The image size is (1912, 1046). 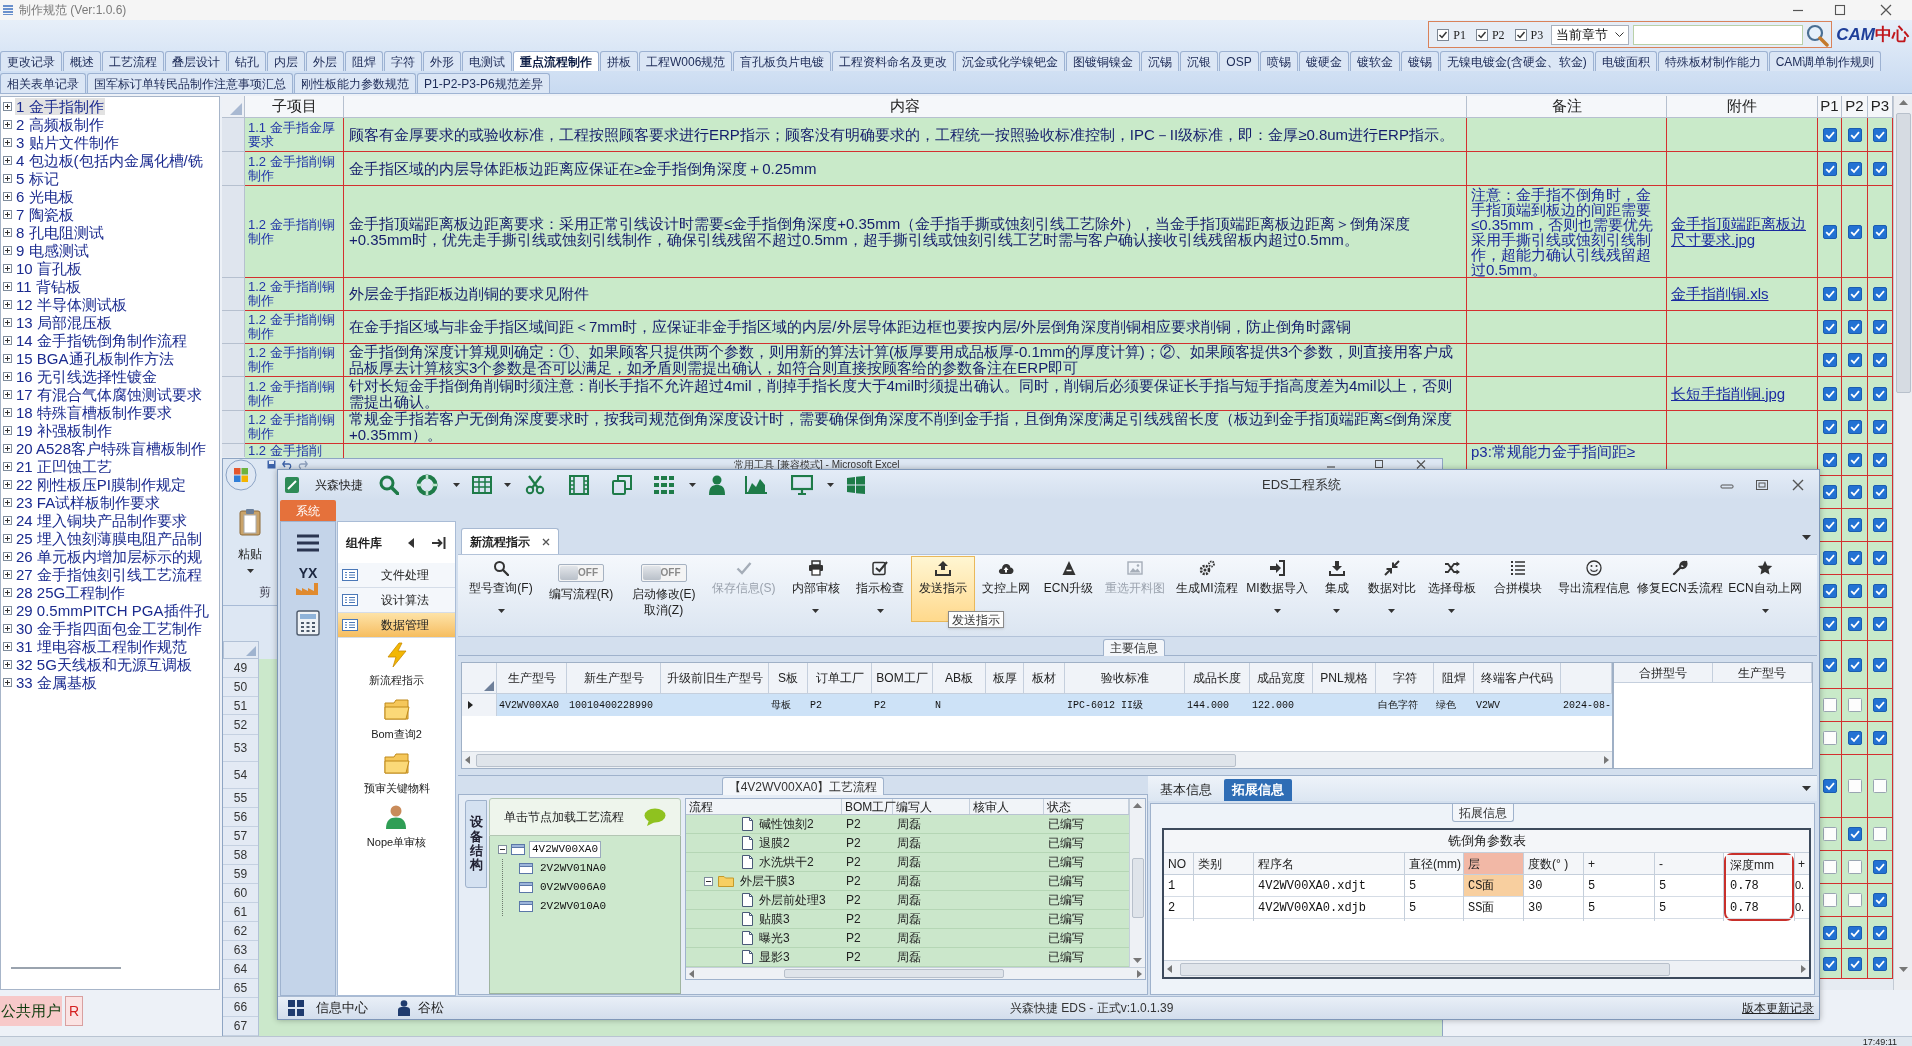 I want to click on table-cell-text: 绿色, so click(x=1446, y=705).